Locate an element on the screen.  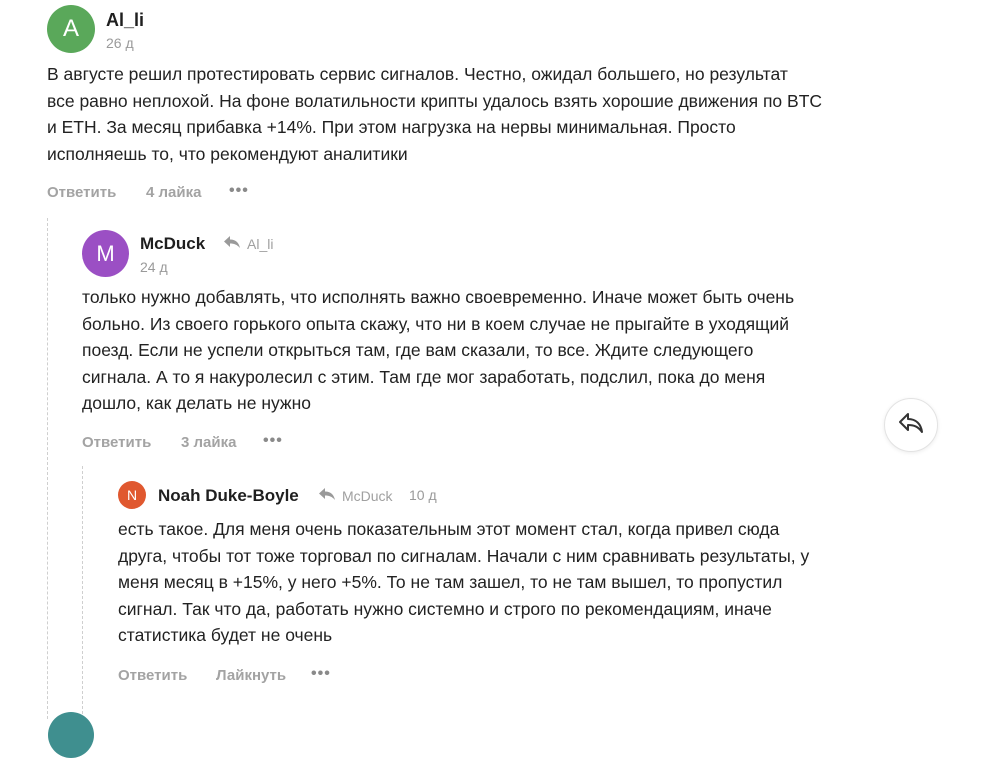
floating-reply-button is located at coordinates (911, 425).